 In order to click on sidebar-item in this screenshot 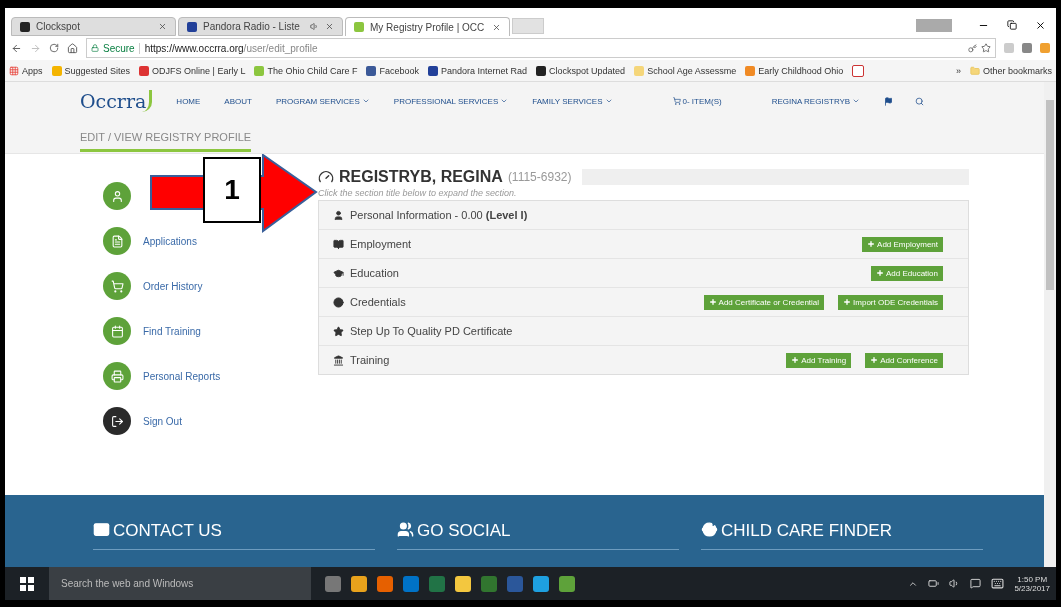, I will do `click(117, 196)`.